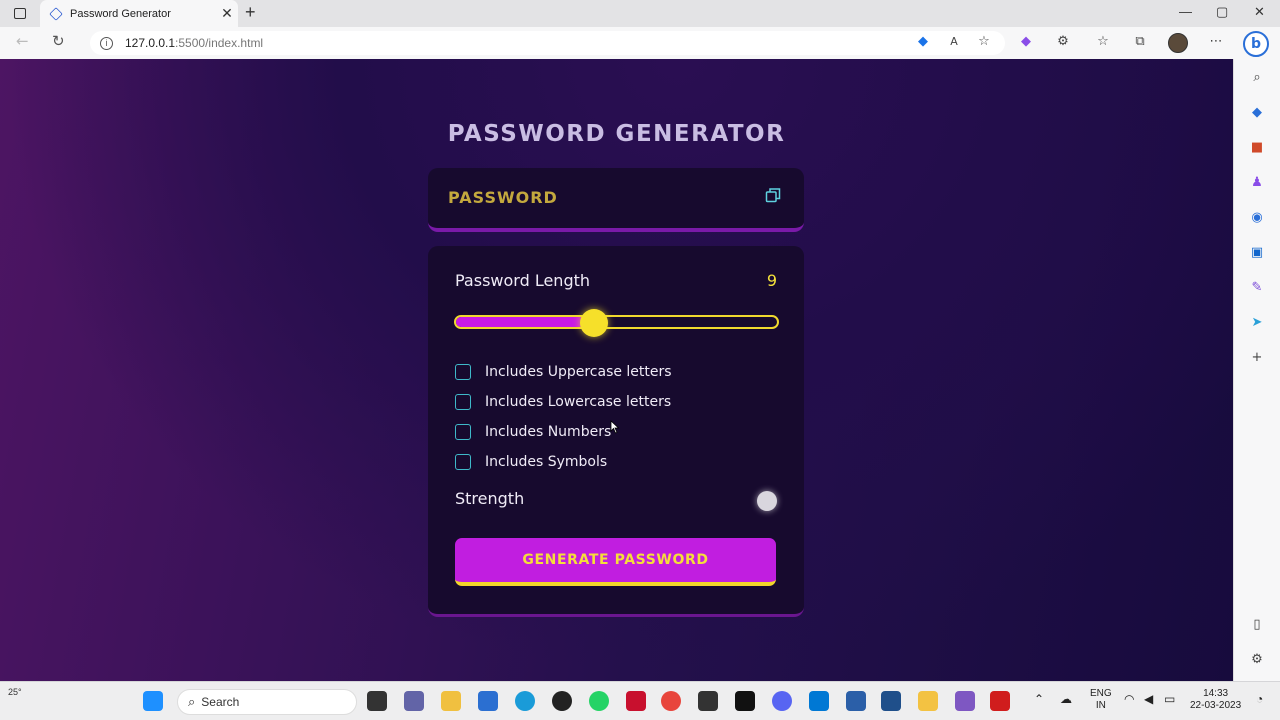 The image size is (1280, 720). Describe the element at coordinates (923, 42) in the screenshot. I see `shopping-tag-icon: ◆` at that location.